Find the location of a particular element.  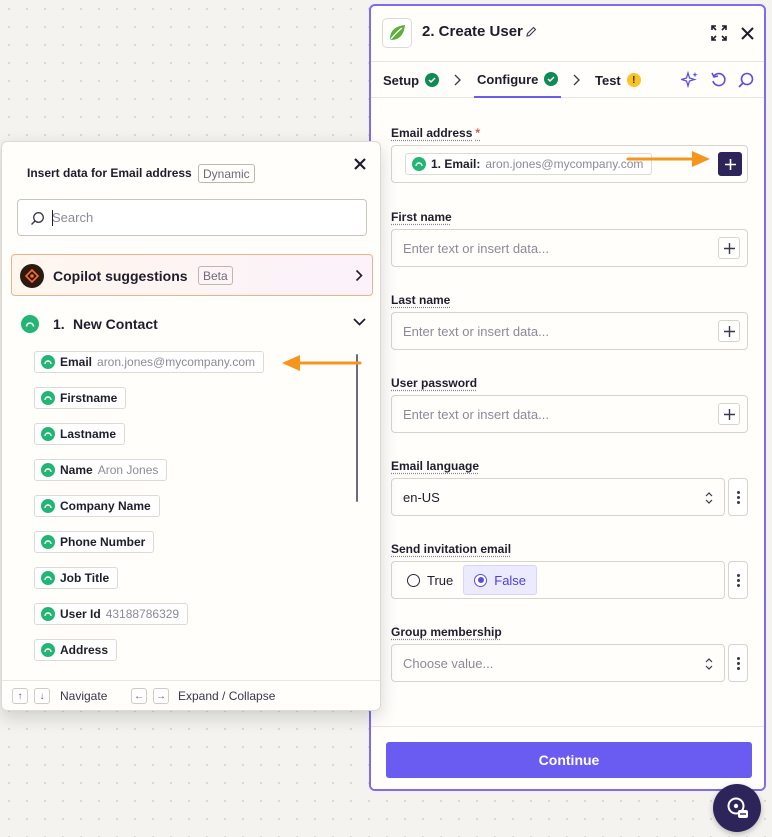

radio-label: True is located at coordinates (440, 580).